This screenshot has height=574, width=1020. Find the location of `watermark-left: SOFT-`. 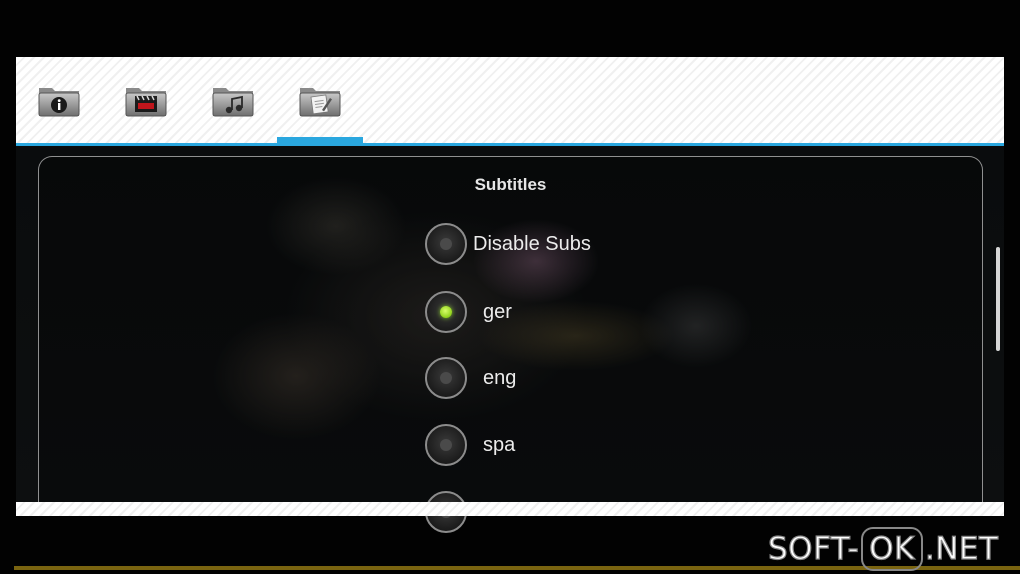

watermark-left: SOFT- is located at coordinates (813, 548).